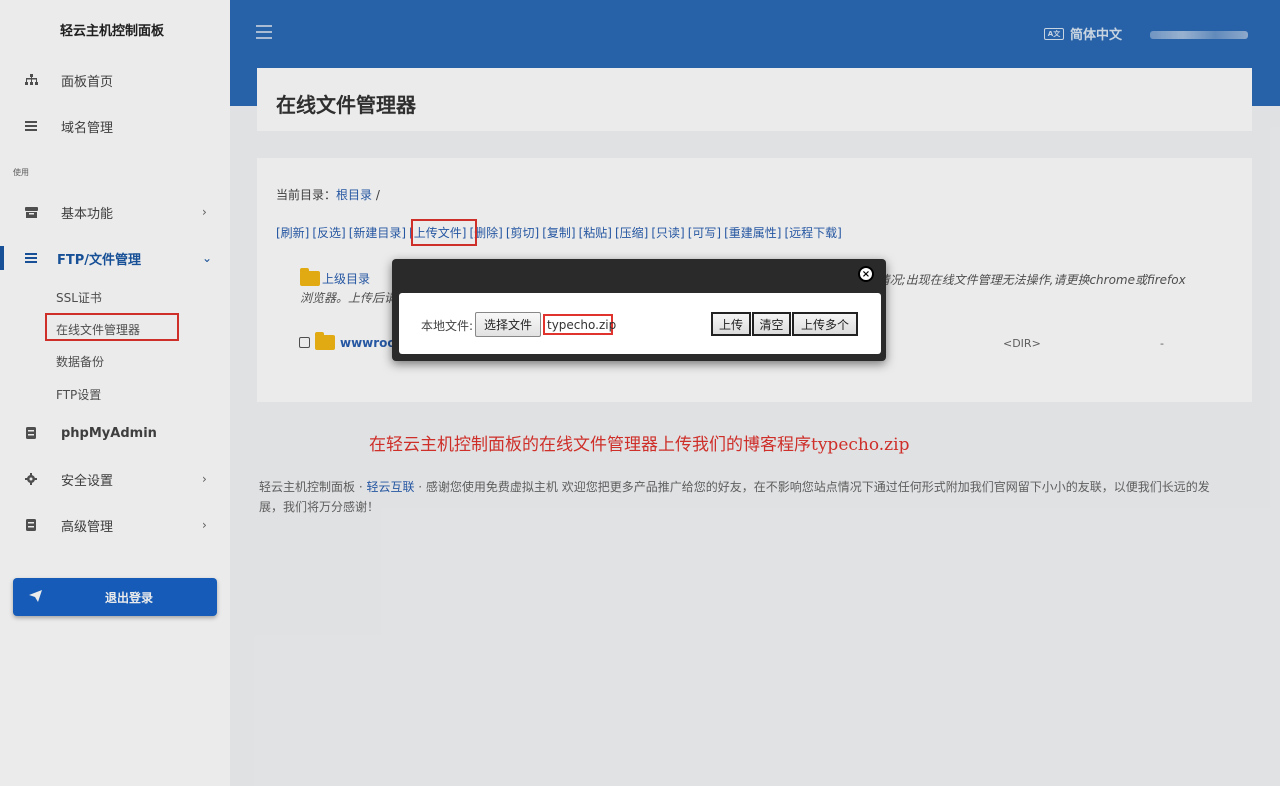 The height and width of the screenshot is (786, 1280). I want to click on upload-button: 上传, so click(731, 324).